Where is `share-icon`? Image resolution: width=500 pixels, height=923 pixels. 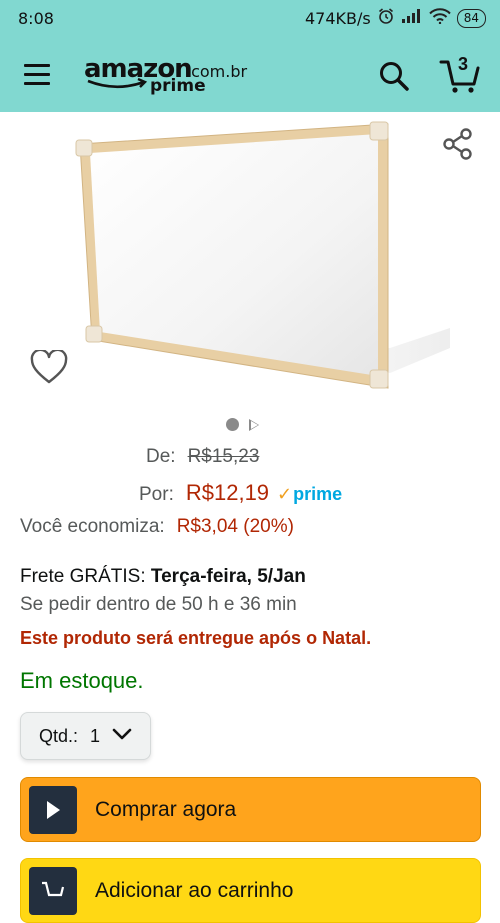 share-icon is located at coordinates (458, 144).